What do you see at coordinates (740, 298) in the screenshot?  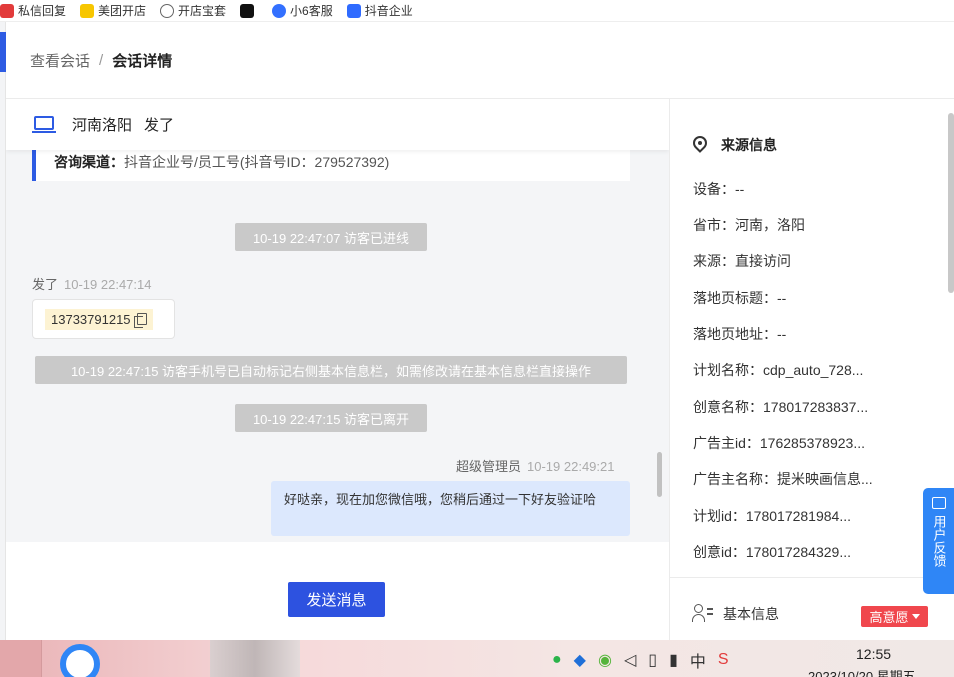 I see `info-landing-title: 落地页标题：--` at bounding box center [740, 298].